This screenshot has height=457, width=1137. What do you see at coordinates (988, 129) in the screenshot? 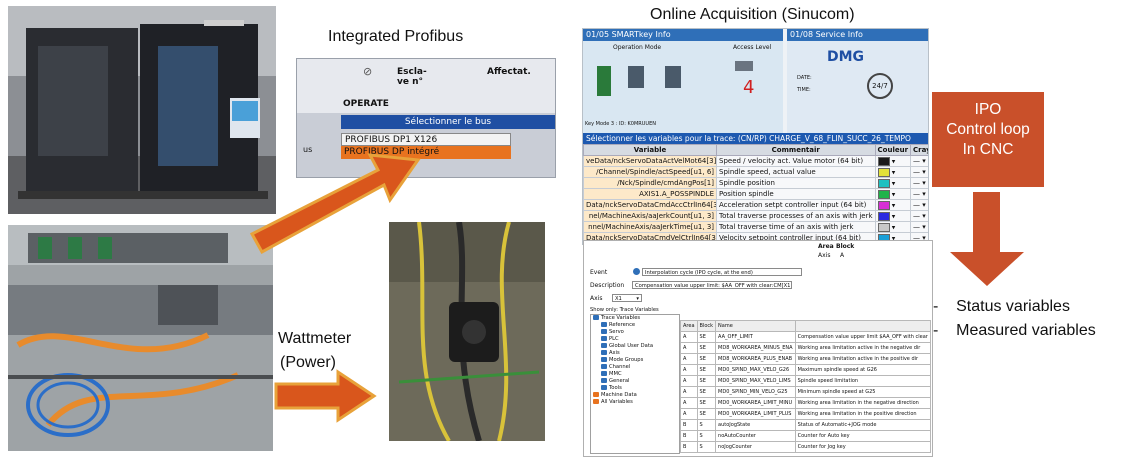
I see `ipo-line-2: Control loop` at bounding box center [988, 129].